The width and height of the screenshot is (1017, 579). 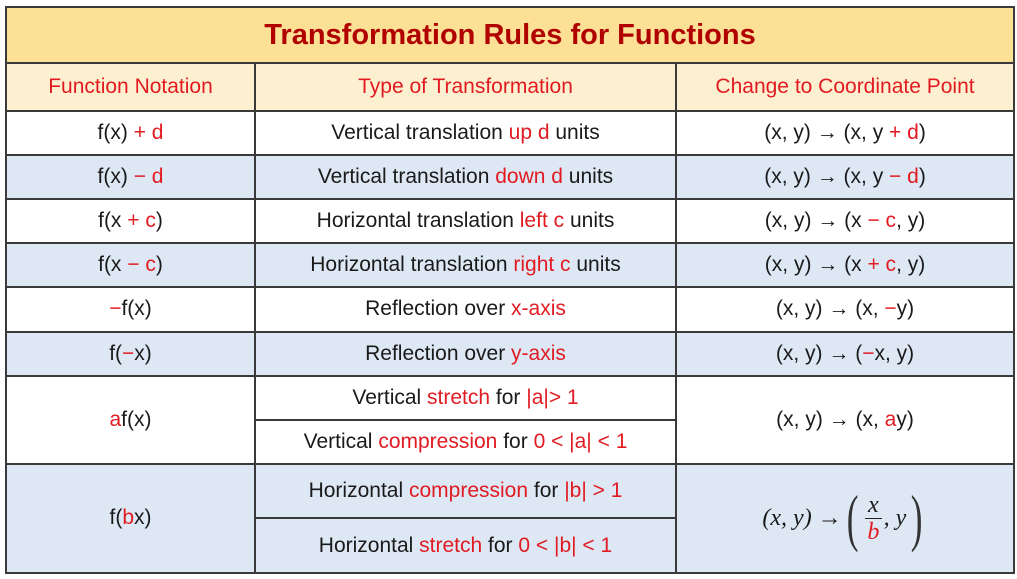 I want to click on header-function-notation: Function Notation, so click(x=130, y=87).